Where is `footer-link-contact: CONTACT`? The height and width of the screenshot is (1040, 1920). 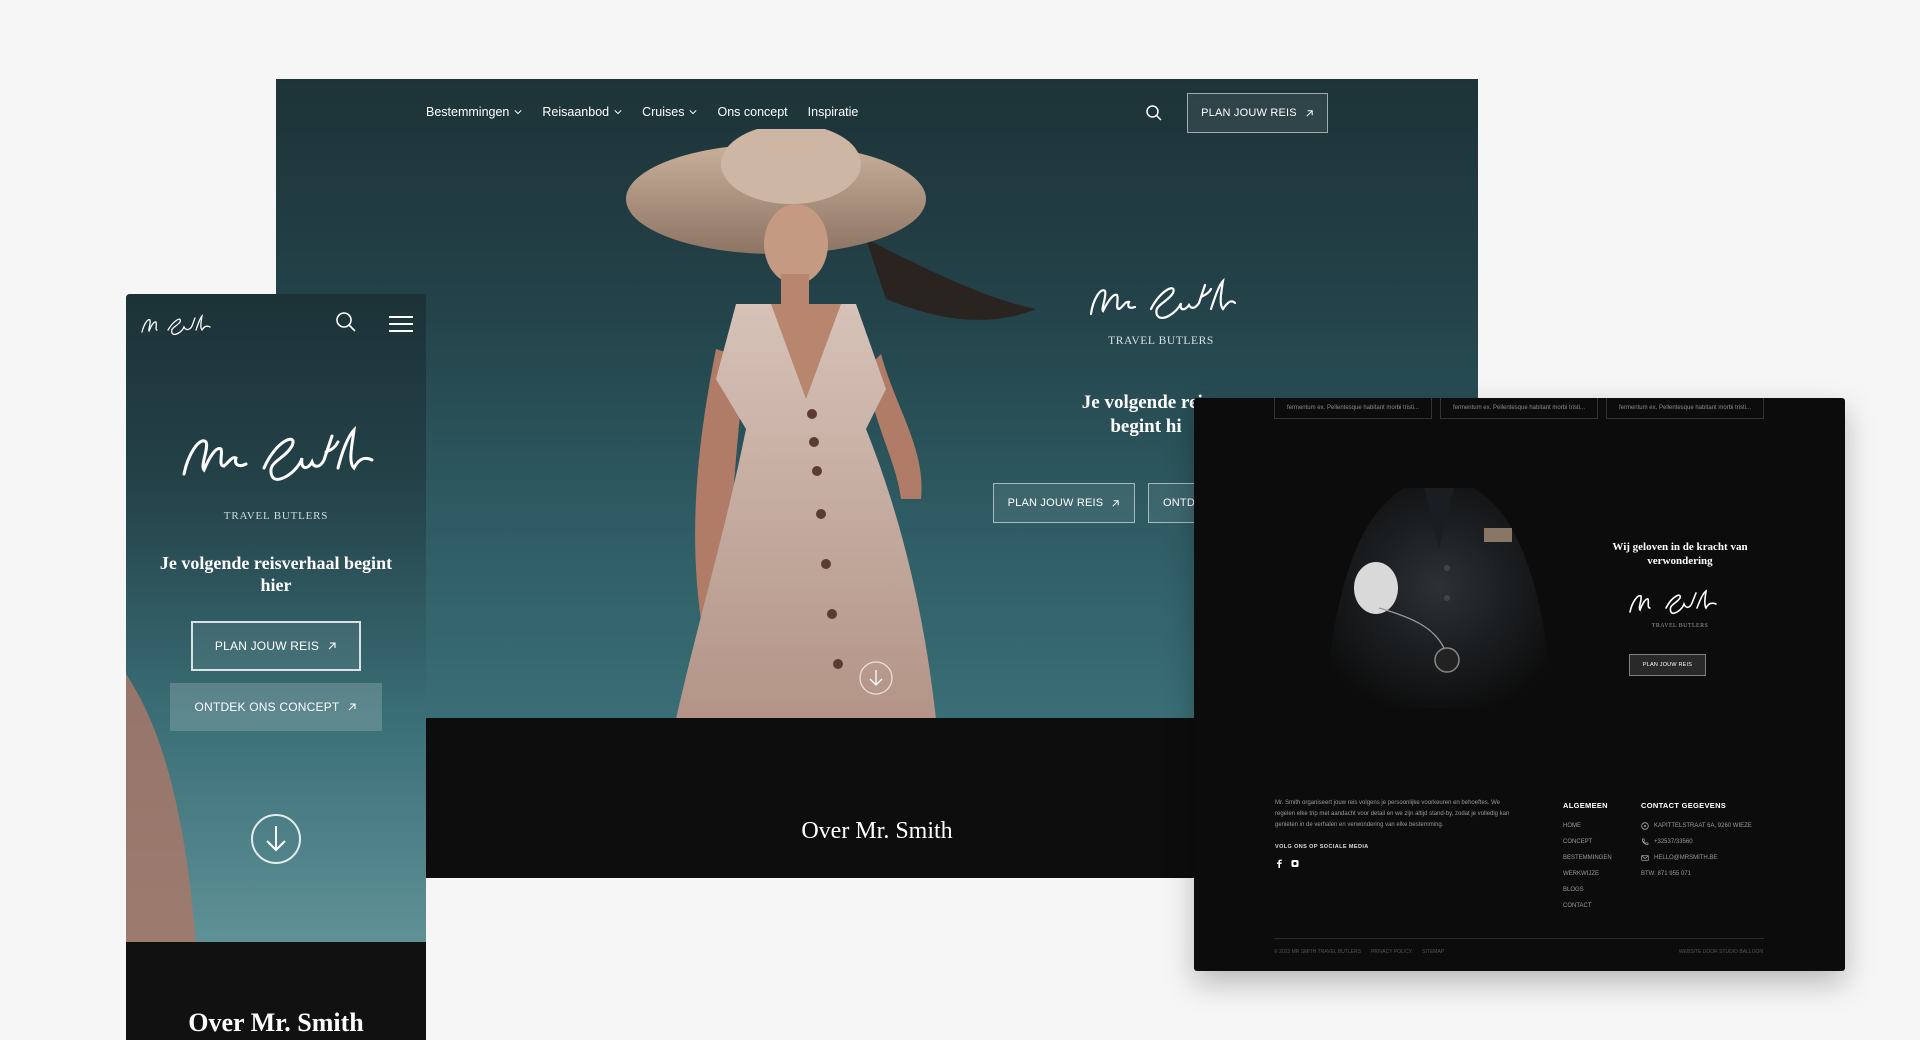 footer-link-contact: CONTACT is located at coordinates (1587, 906).